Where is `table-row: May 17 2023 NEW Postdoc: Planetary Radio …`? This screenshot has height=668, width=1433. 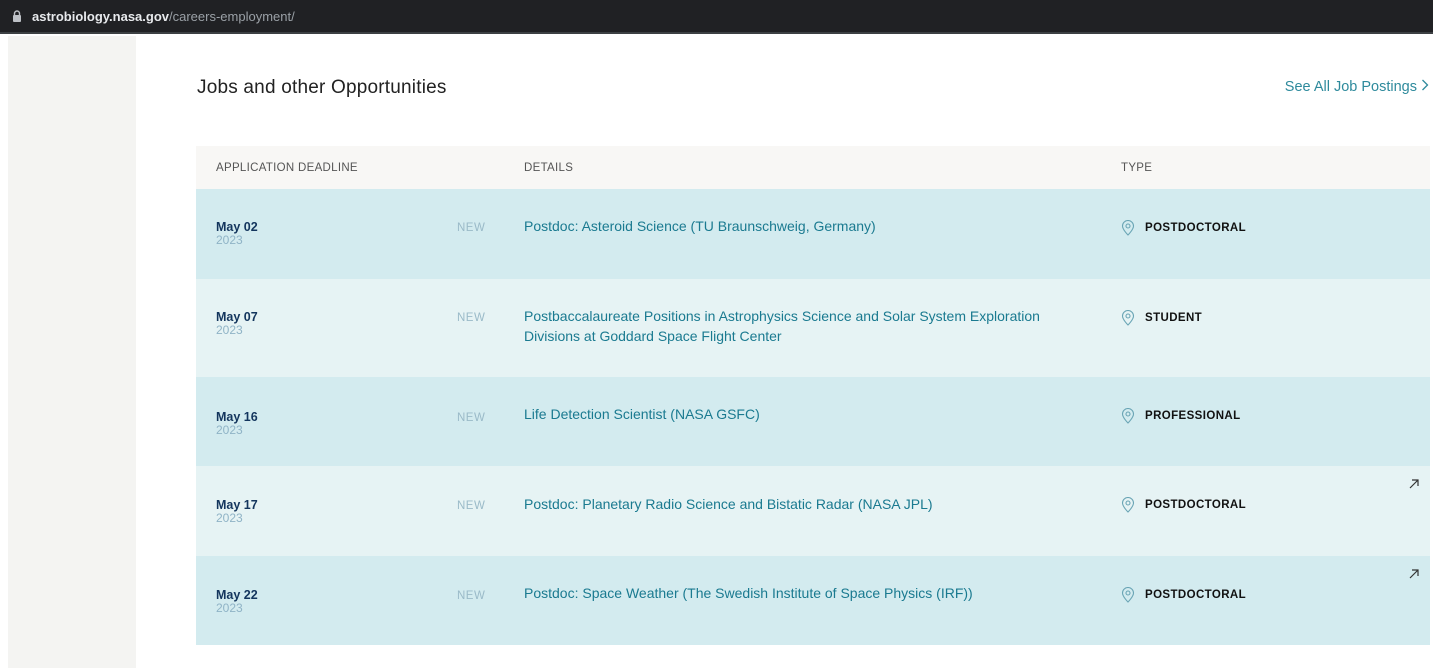 table-row: May 17 2023 NEW Postdoc: Planetary Radio … is located at coordinates (813, 511).